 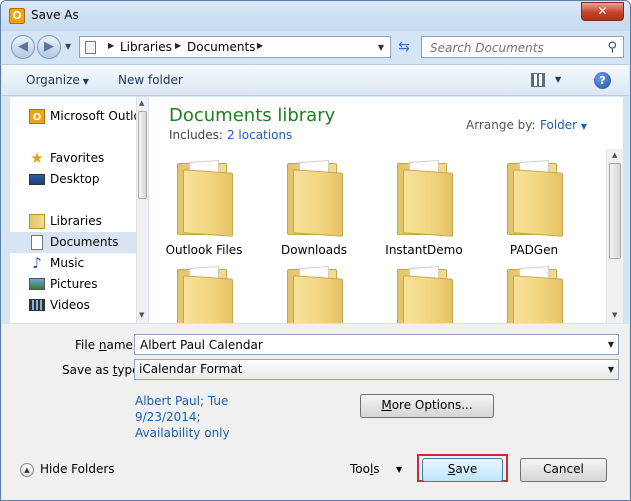 I want to click on star-icon: ★, so click(x=37, y=158).